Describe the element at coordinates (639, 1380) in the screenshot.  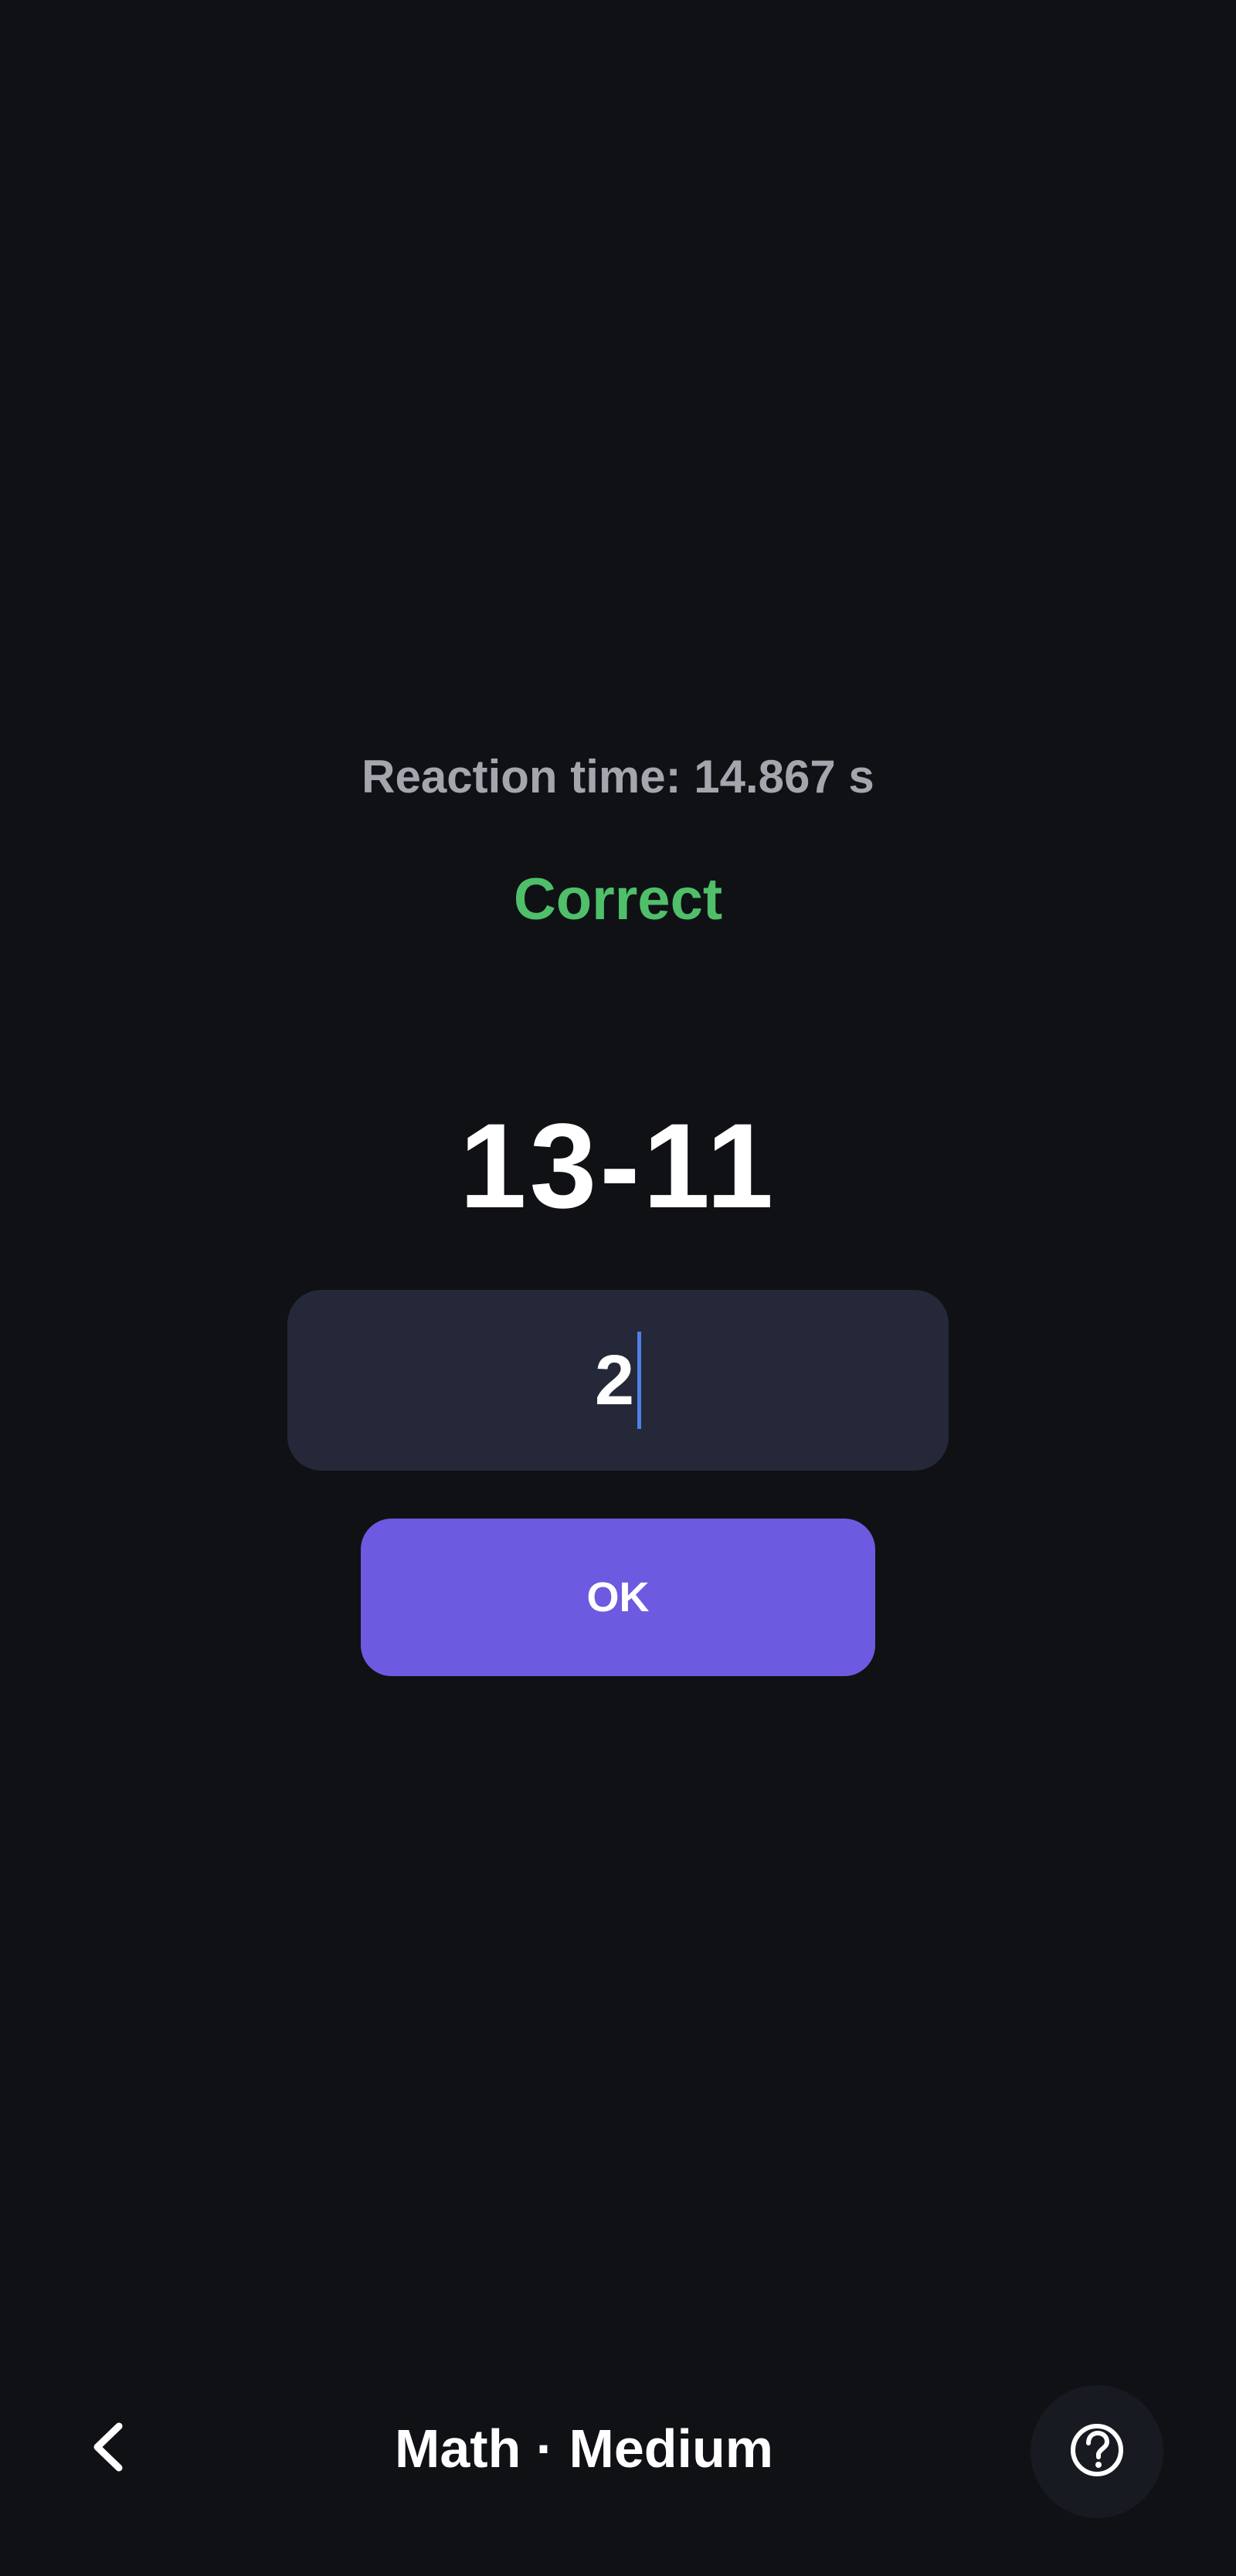
I see `text-cursor` at that location.